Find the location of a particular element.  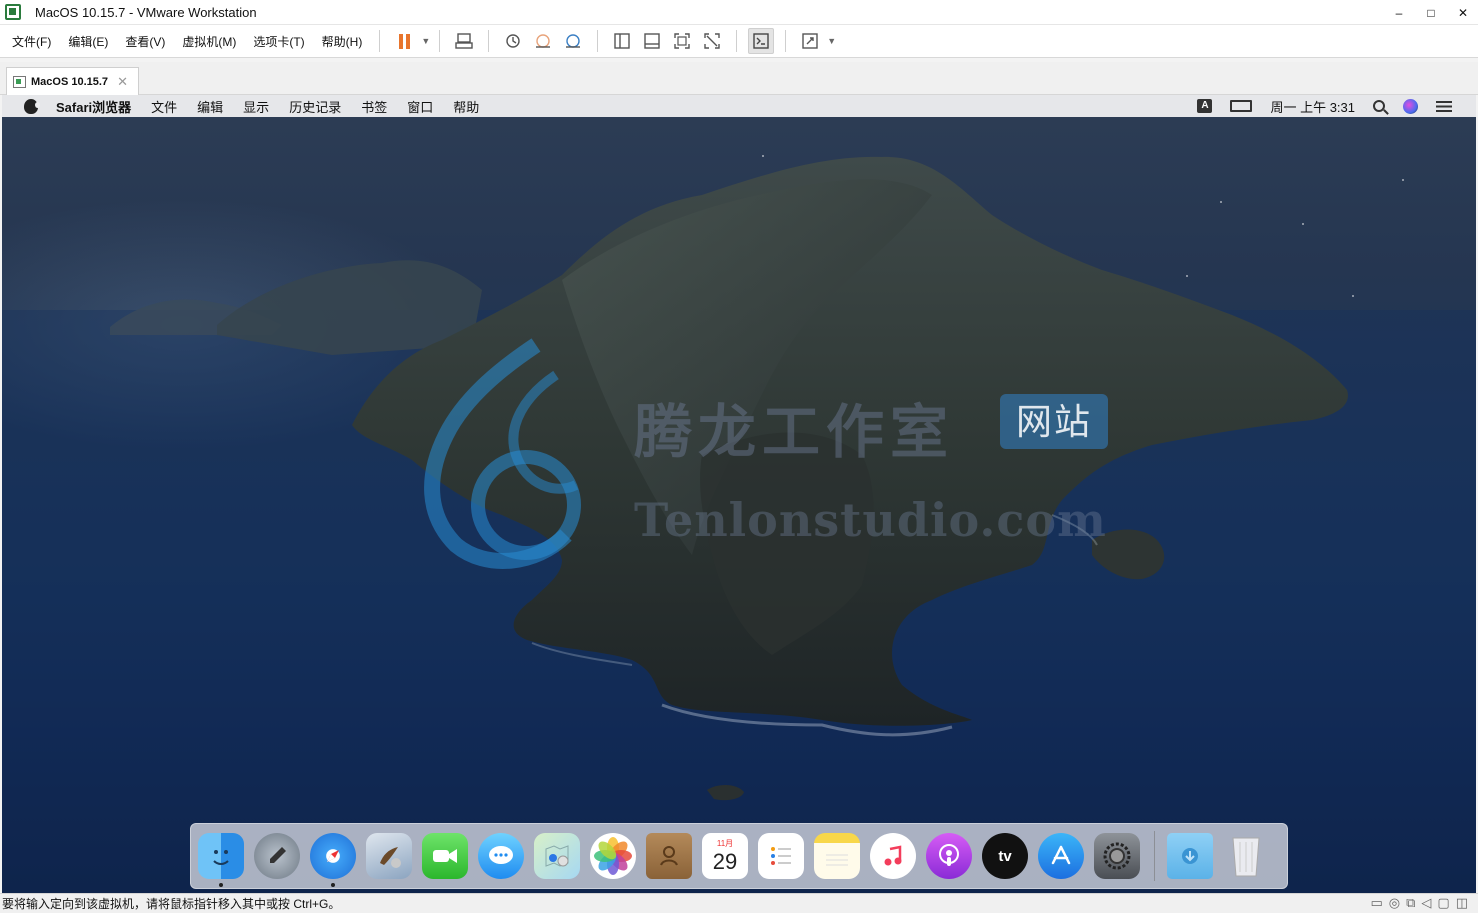

clock: 周一 上午 3:31 is located at coordinates (1312, 106).